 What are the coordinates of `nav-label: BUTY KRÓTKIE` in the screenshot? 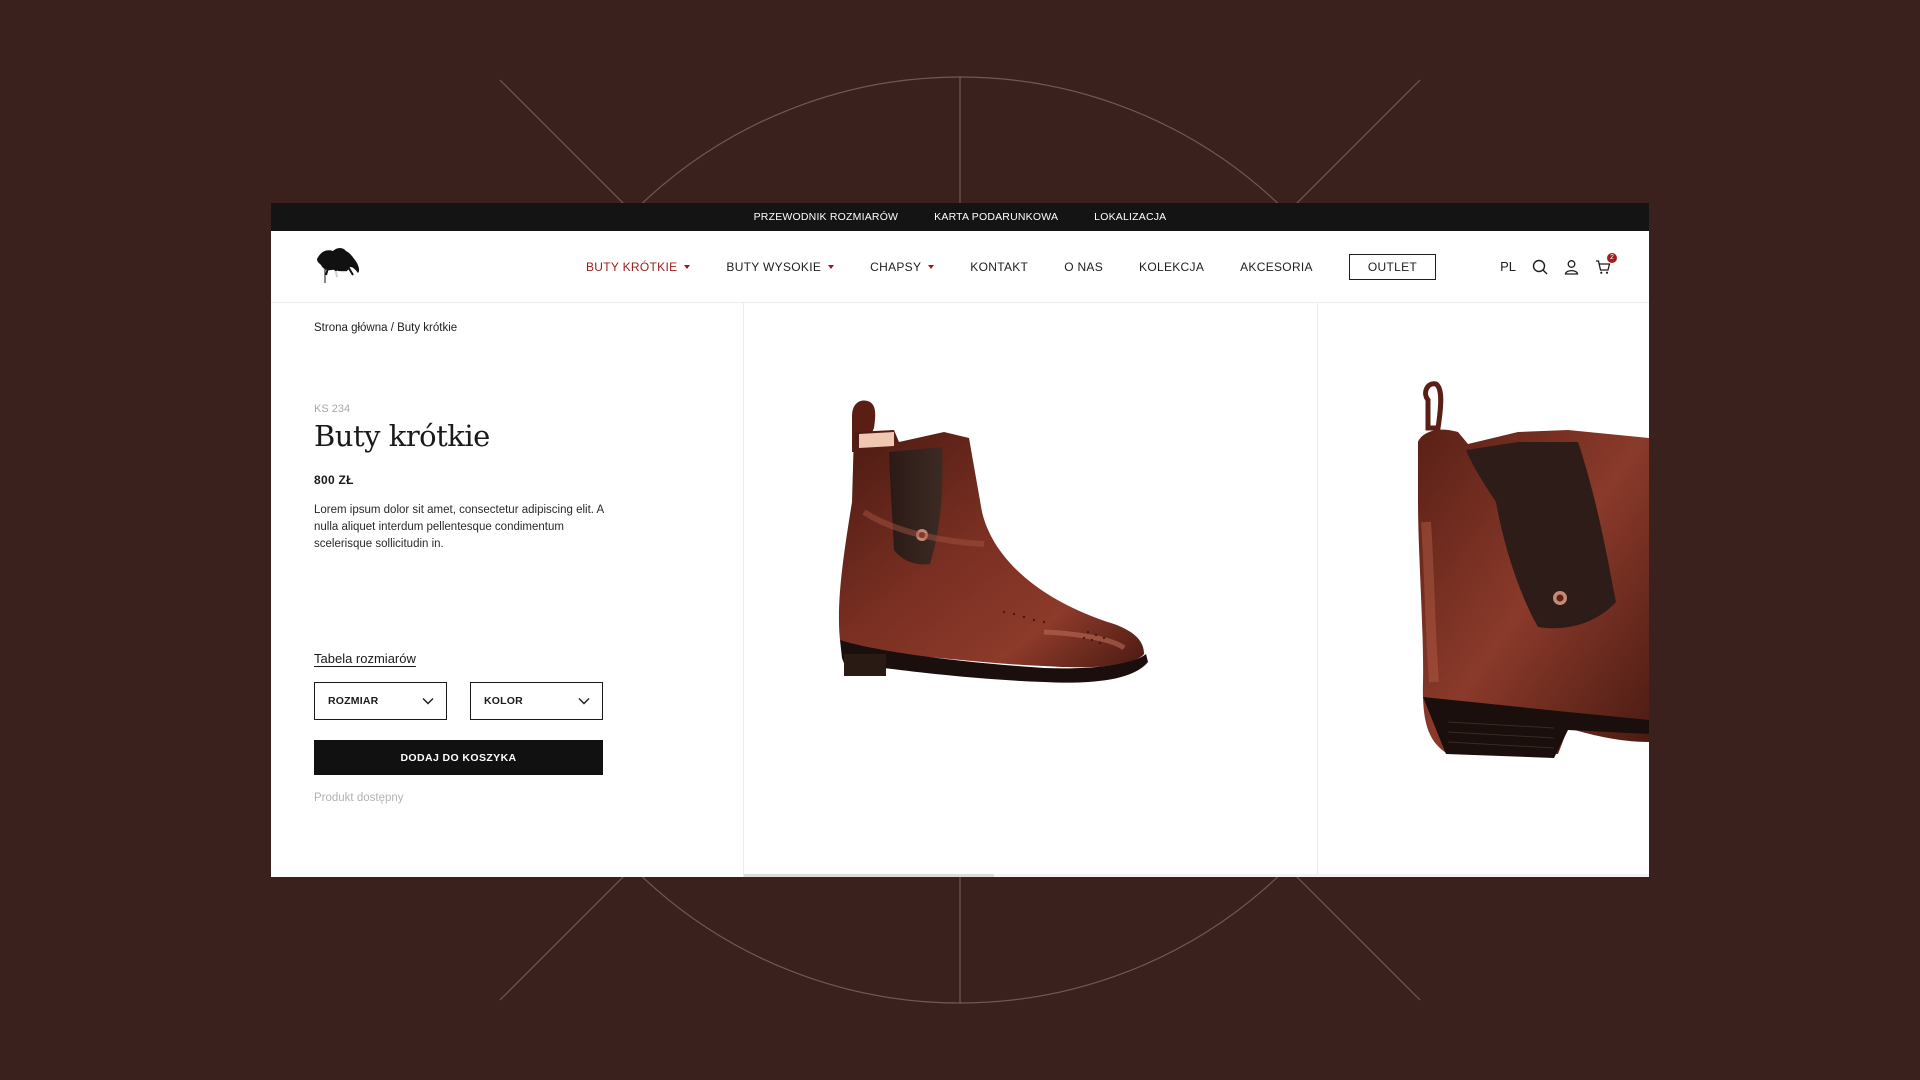 It's located at (632, 266).